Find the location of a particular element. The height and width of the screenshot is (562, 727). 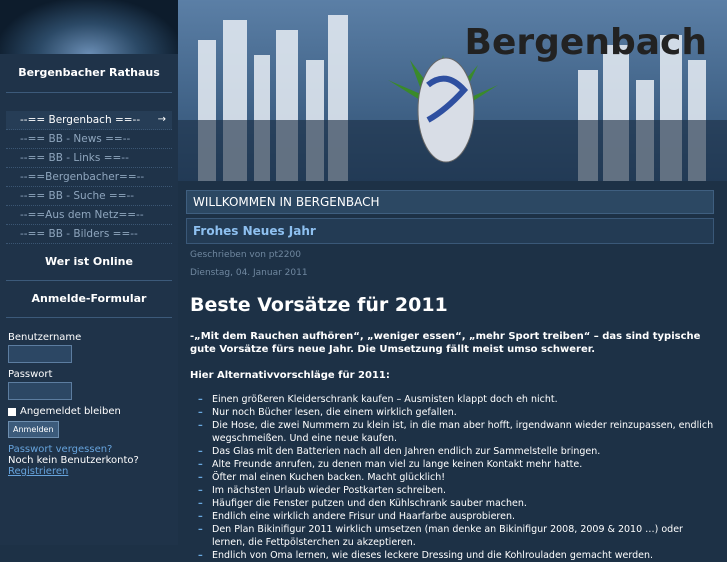

site-logo-title: Bergenbach is located at coordinates (585, 42).